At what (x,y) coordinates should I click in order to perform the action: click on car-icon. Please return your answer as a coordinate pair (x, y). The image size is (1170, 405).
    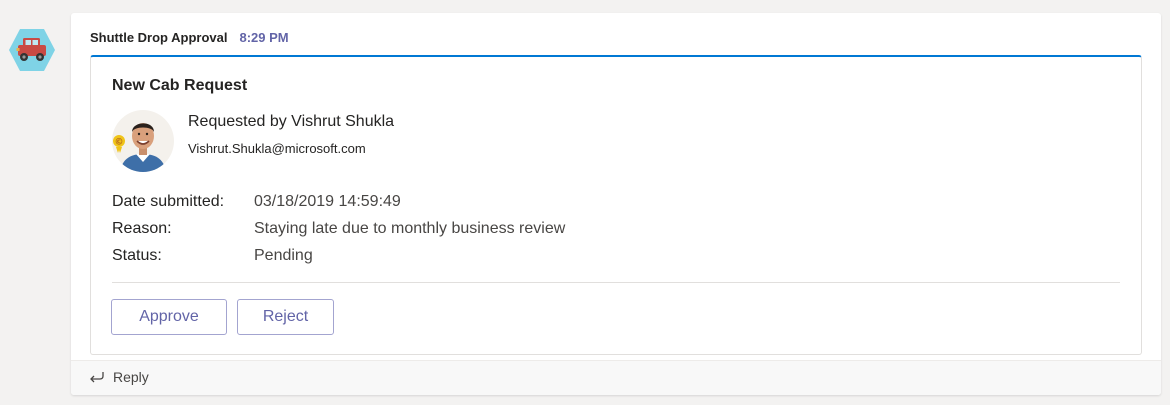
    Looking at the image, I should click on (32, 50).